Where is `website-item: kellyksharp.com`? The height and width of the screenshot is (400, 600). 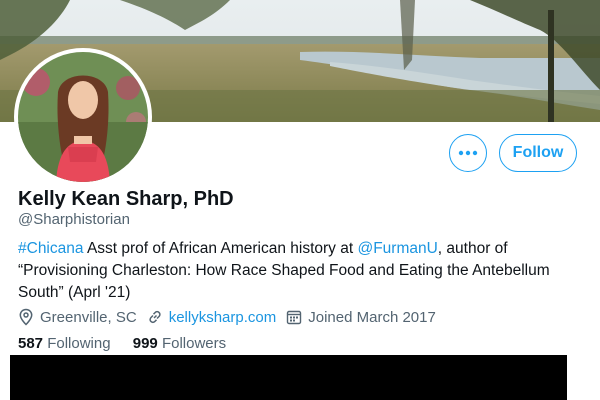
website-item: kellyksharp.com is located at coordinates (212, 317).